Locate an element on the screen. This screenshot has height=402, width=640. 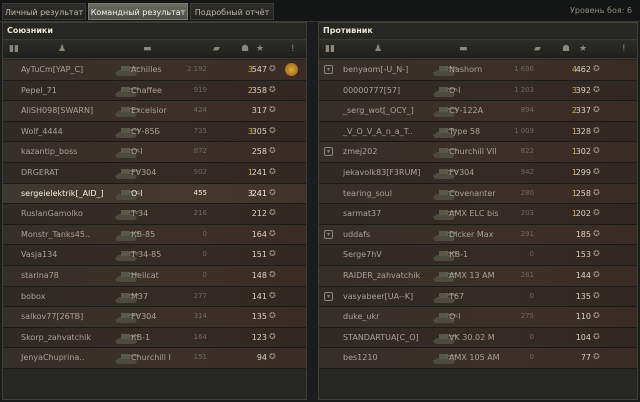
player-row: Wolf_4444 СУ-85Б 735 3 305 ✪ is located at coordinates (154, 132).